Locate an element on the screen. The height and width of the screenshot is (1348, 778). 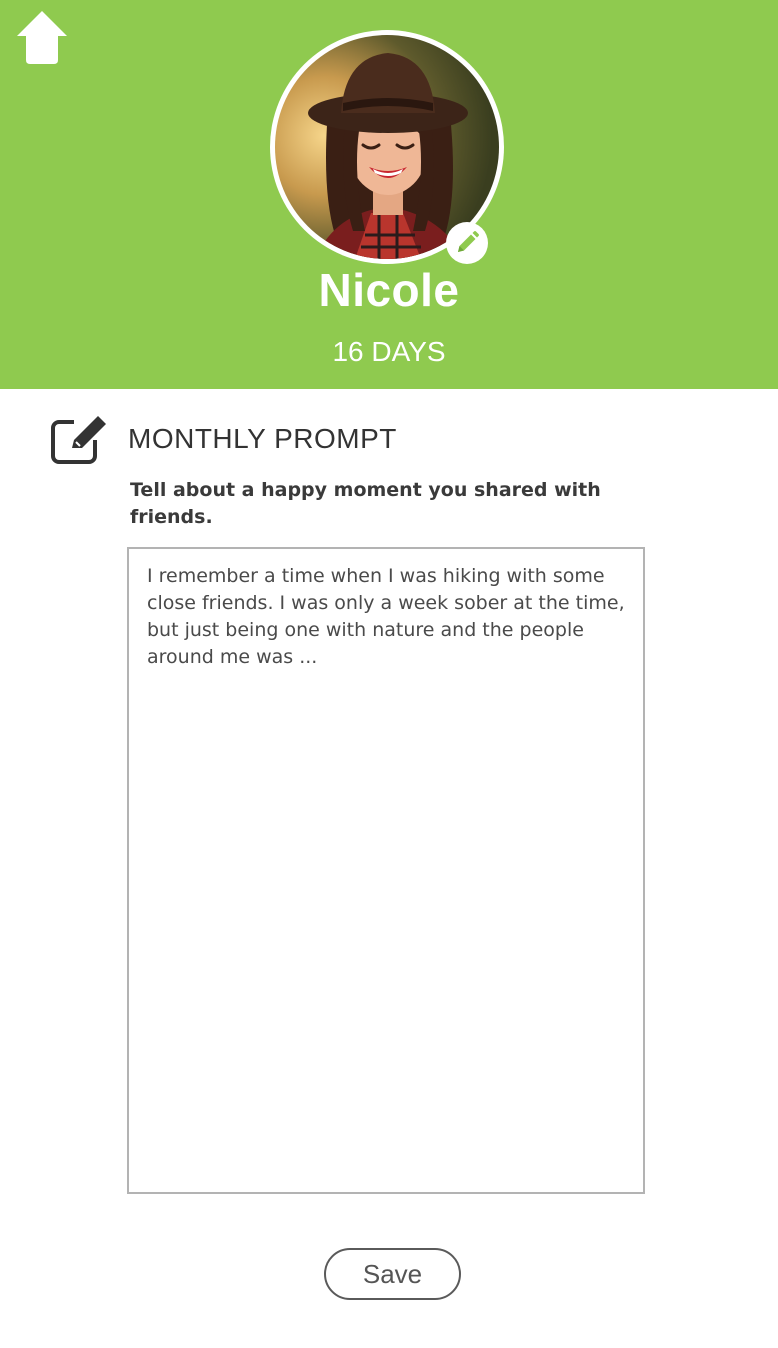
user-name: Nicole is located at coordinates (389, 290).